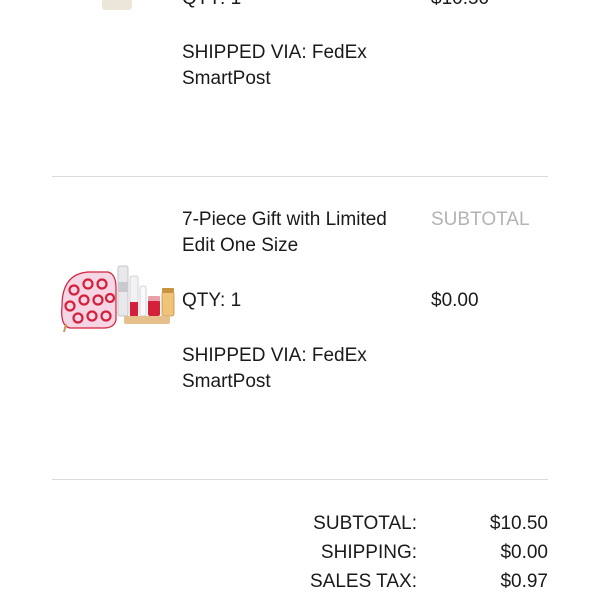  What do you see at coordinates (460, 6) in the screenshot?
I see `item1-price: $10.50` at bounding box center [460, 6].